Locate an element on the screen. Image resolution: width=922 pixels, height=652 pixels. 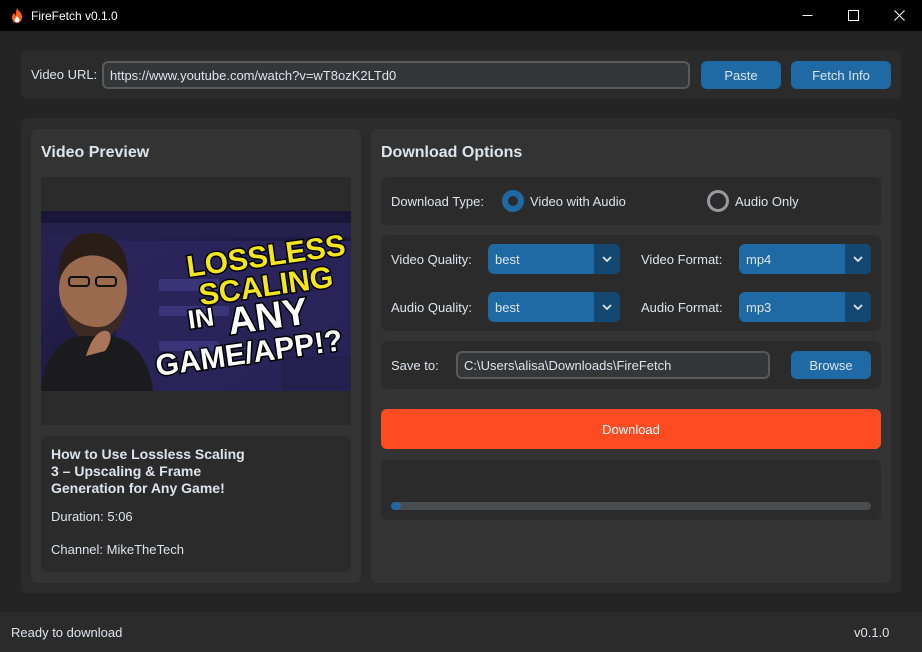
browse-button: Browse is located at coordinates (831, 365).